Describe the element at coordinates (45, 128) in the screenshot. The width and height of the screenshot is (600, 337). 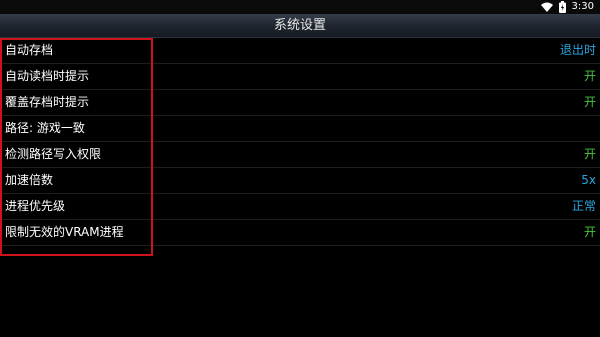
I see `setting-label: 路径: 游戏一致` at that location.